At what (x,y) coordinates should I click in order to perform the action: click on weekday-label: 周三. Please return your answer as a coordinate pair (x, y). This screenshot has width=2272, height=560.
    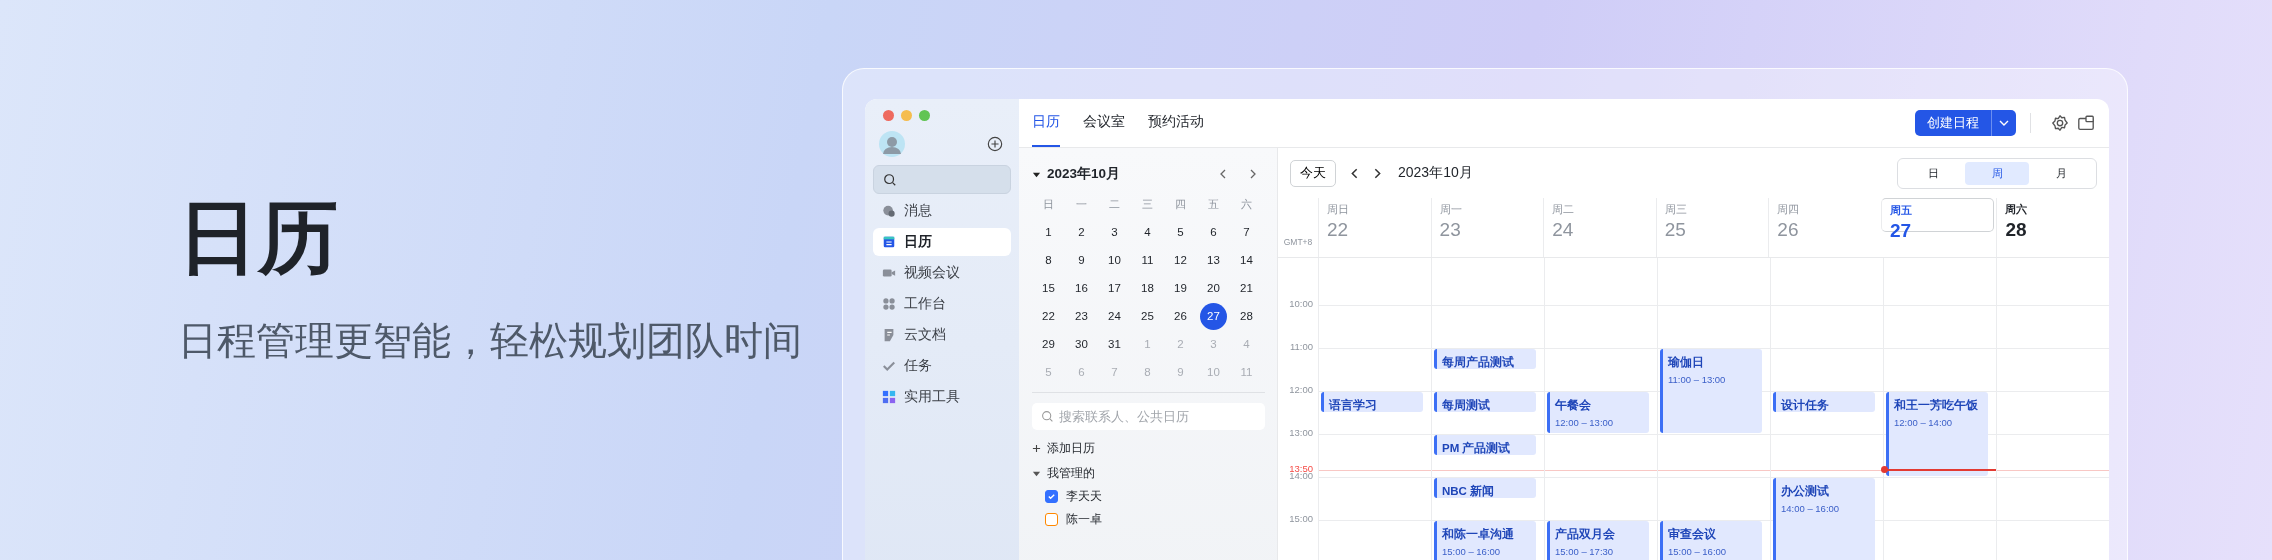
    Looking at the image, I should click on (1676, 210).